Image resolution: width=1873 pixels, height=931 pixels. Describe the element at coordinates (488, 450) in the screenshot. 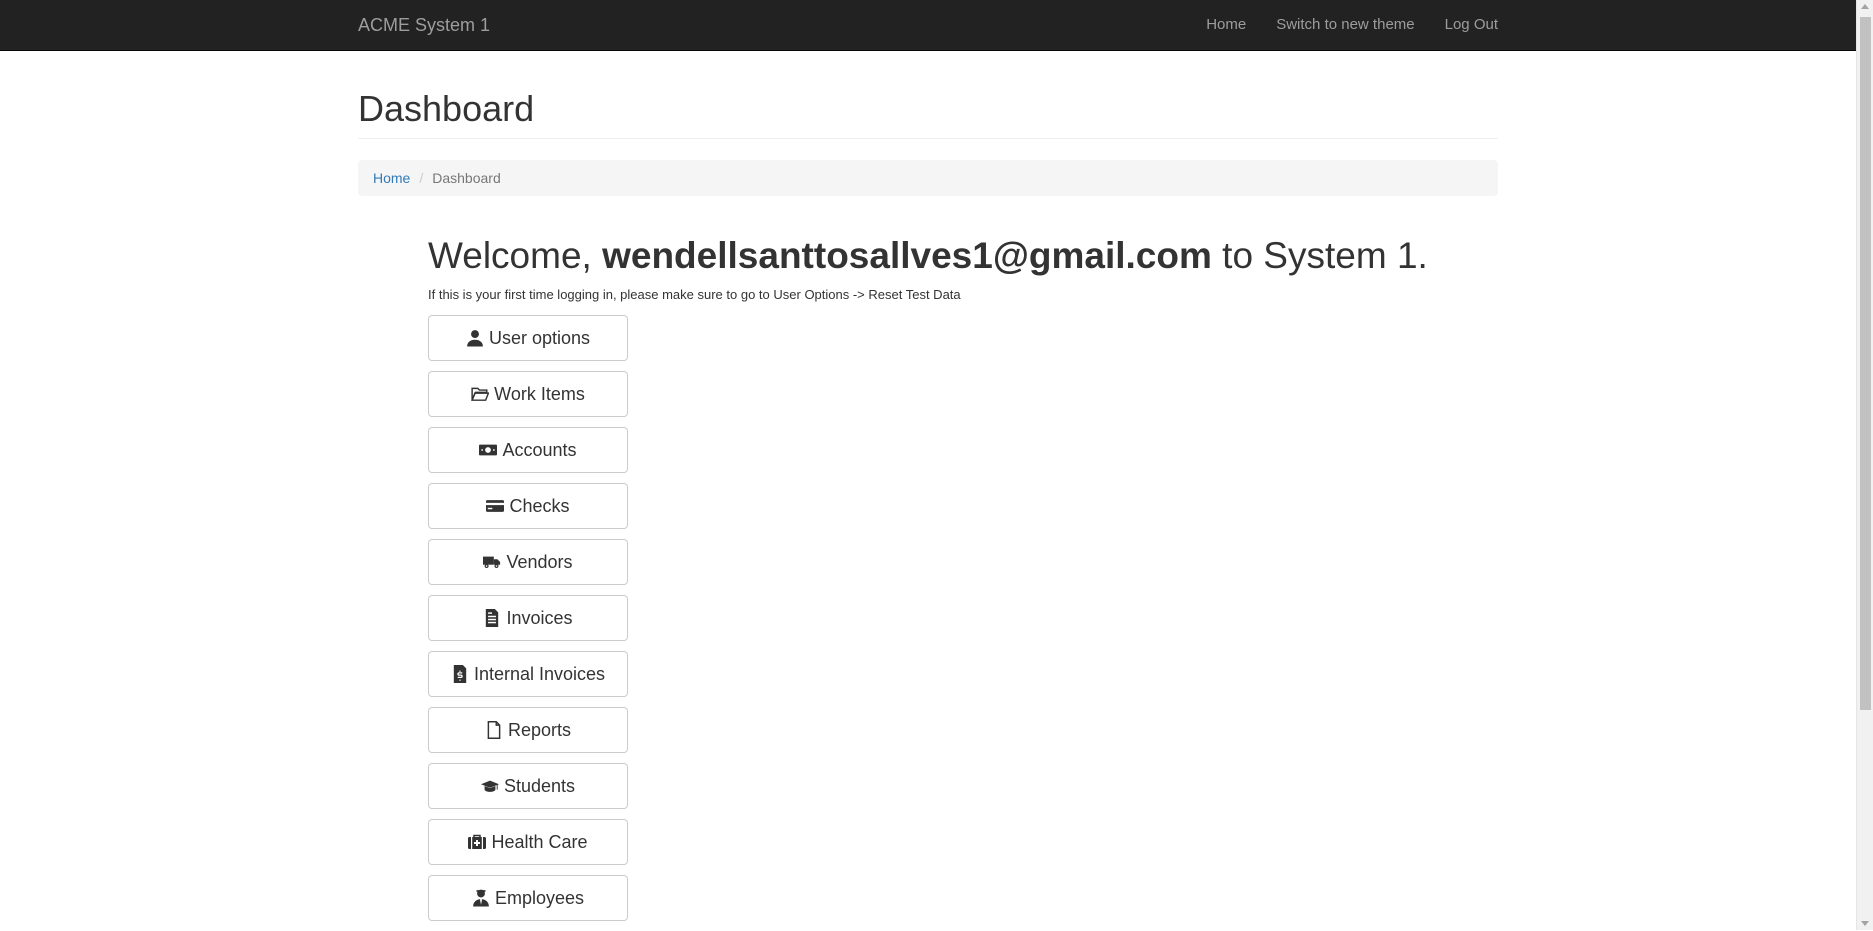

I see `money-icon` at that location.